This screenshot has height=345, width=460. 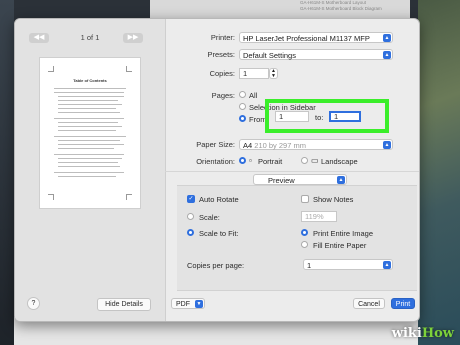 What do you see at coordinates (242, 106) in the screenshot?
I see `pages-selection-radio` at bounding box center [242, 106].